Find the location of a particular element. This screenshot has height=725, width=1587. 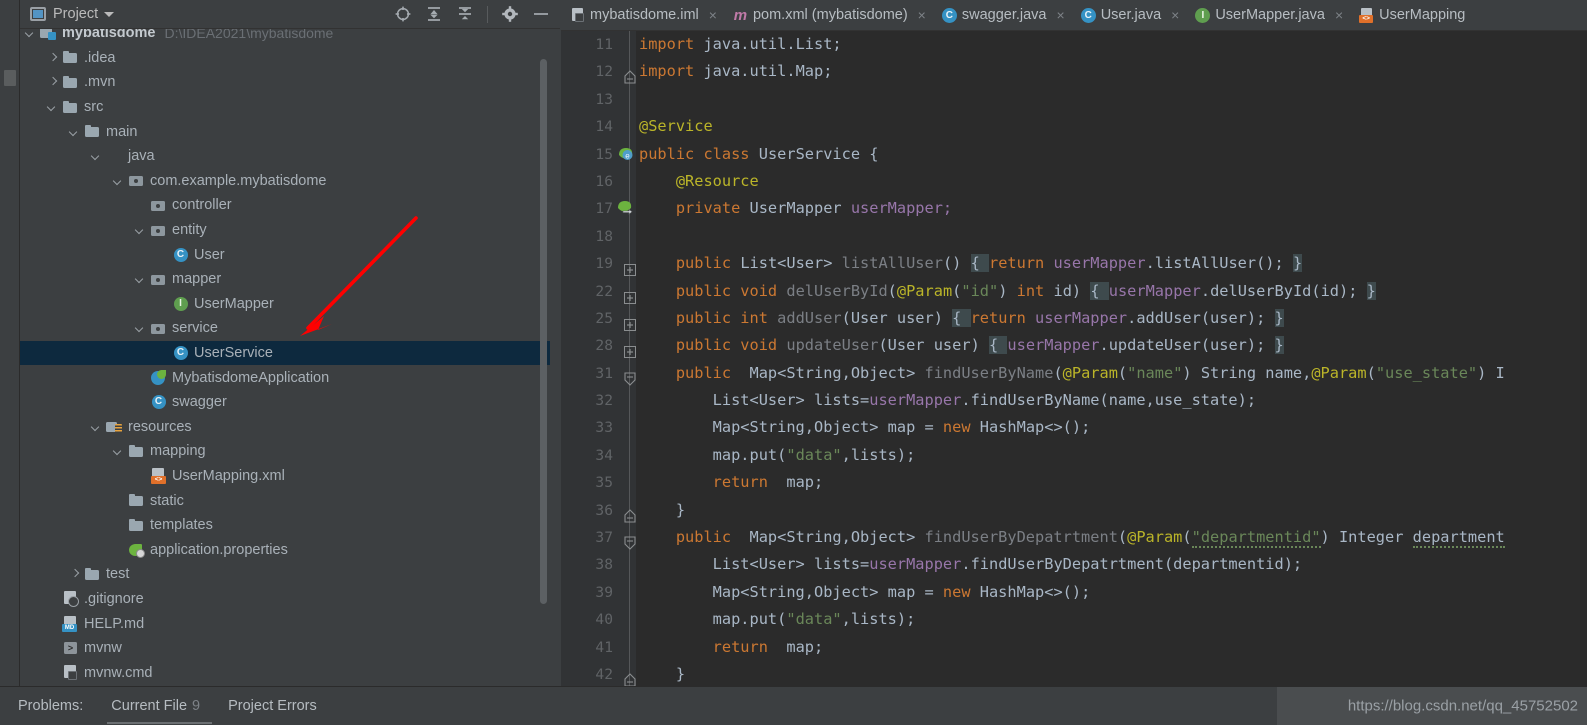

tree-node-swagger: swagger is located at coordinates (285, 402).